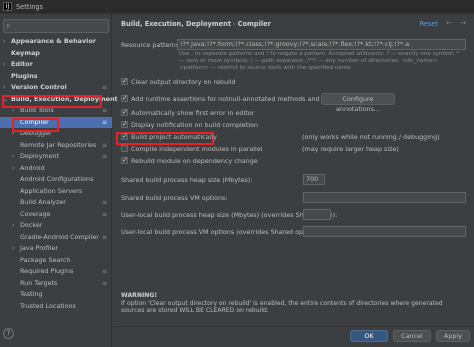 Image resolution: width=474 pixels, height=347 pixels. Describe the element at coordinates (56, 146) in the screenshot. I see `sidebar-item: Remote Jar Repositories ≡` at that location.